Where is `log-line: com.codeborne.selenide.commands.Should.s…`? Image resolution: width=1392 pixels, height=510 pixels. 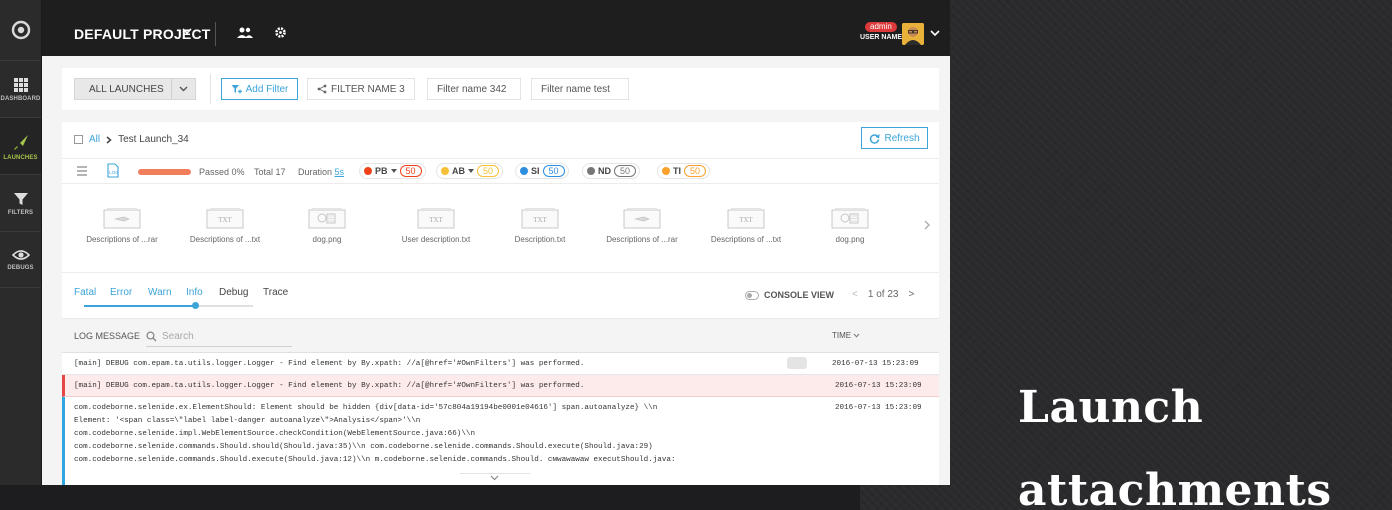 log-line: com.codeborne.selenide.commands.Should.s… is located at coordinates (363, 447).